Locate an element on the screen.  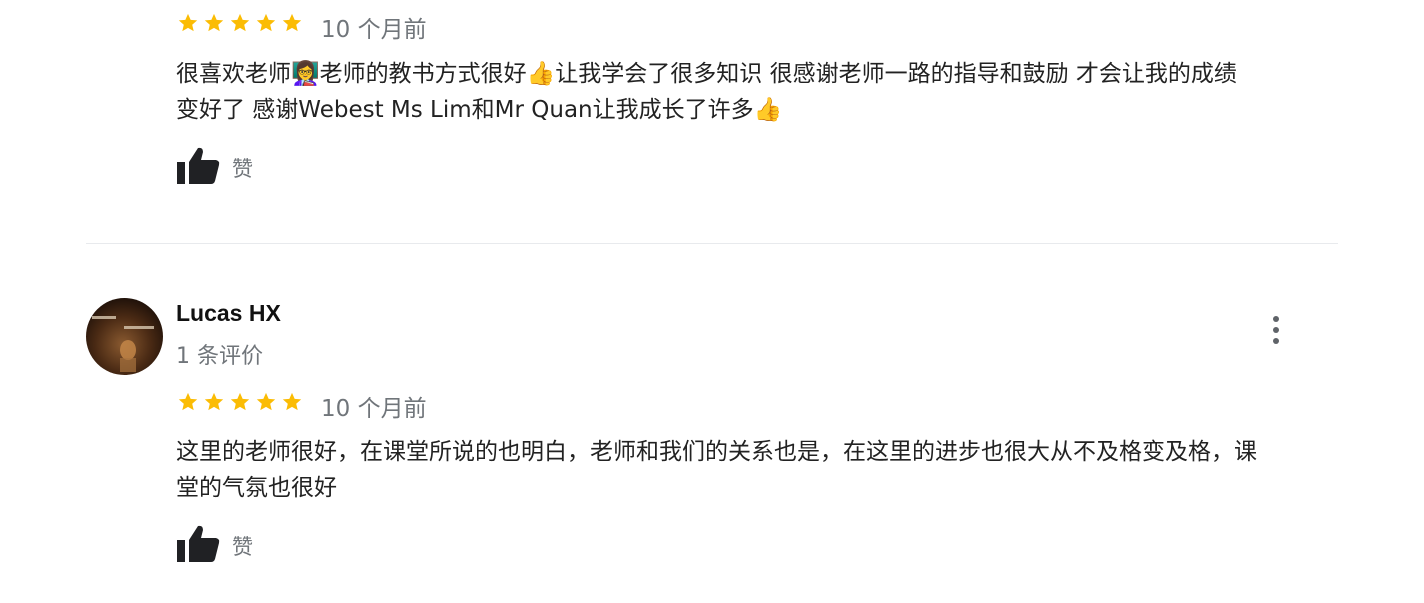
review-text-line: 堂的气氛也很好 is located at coordinates (256, 488).